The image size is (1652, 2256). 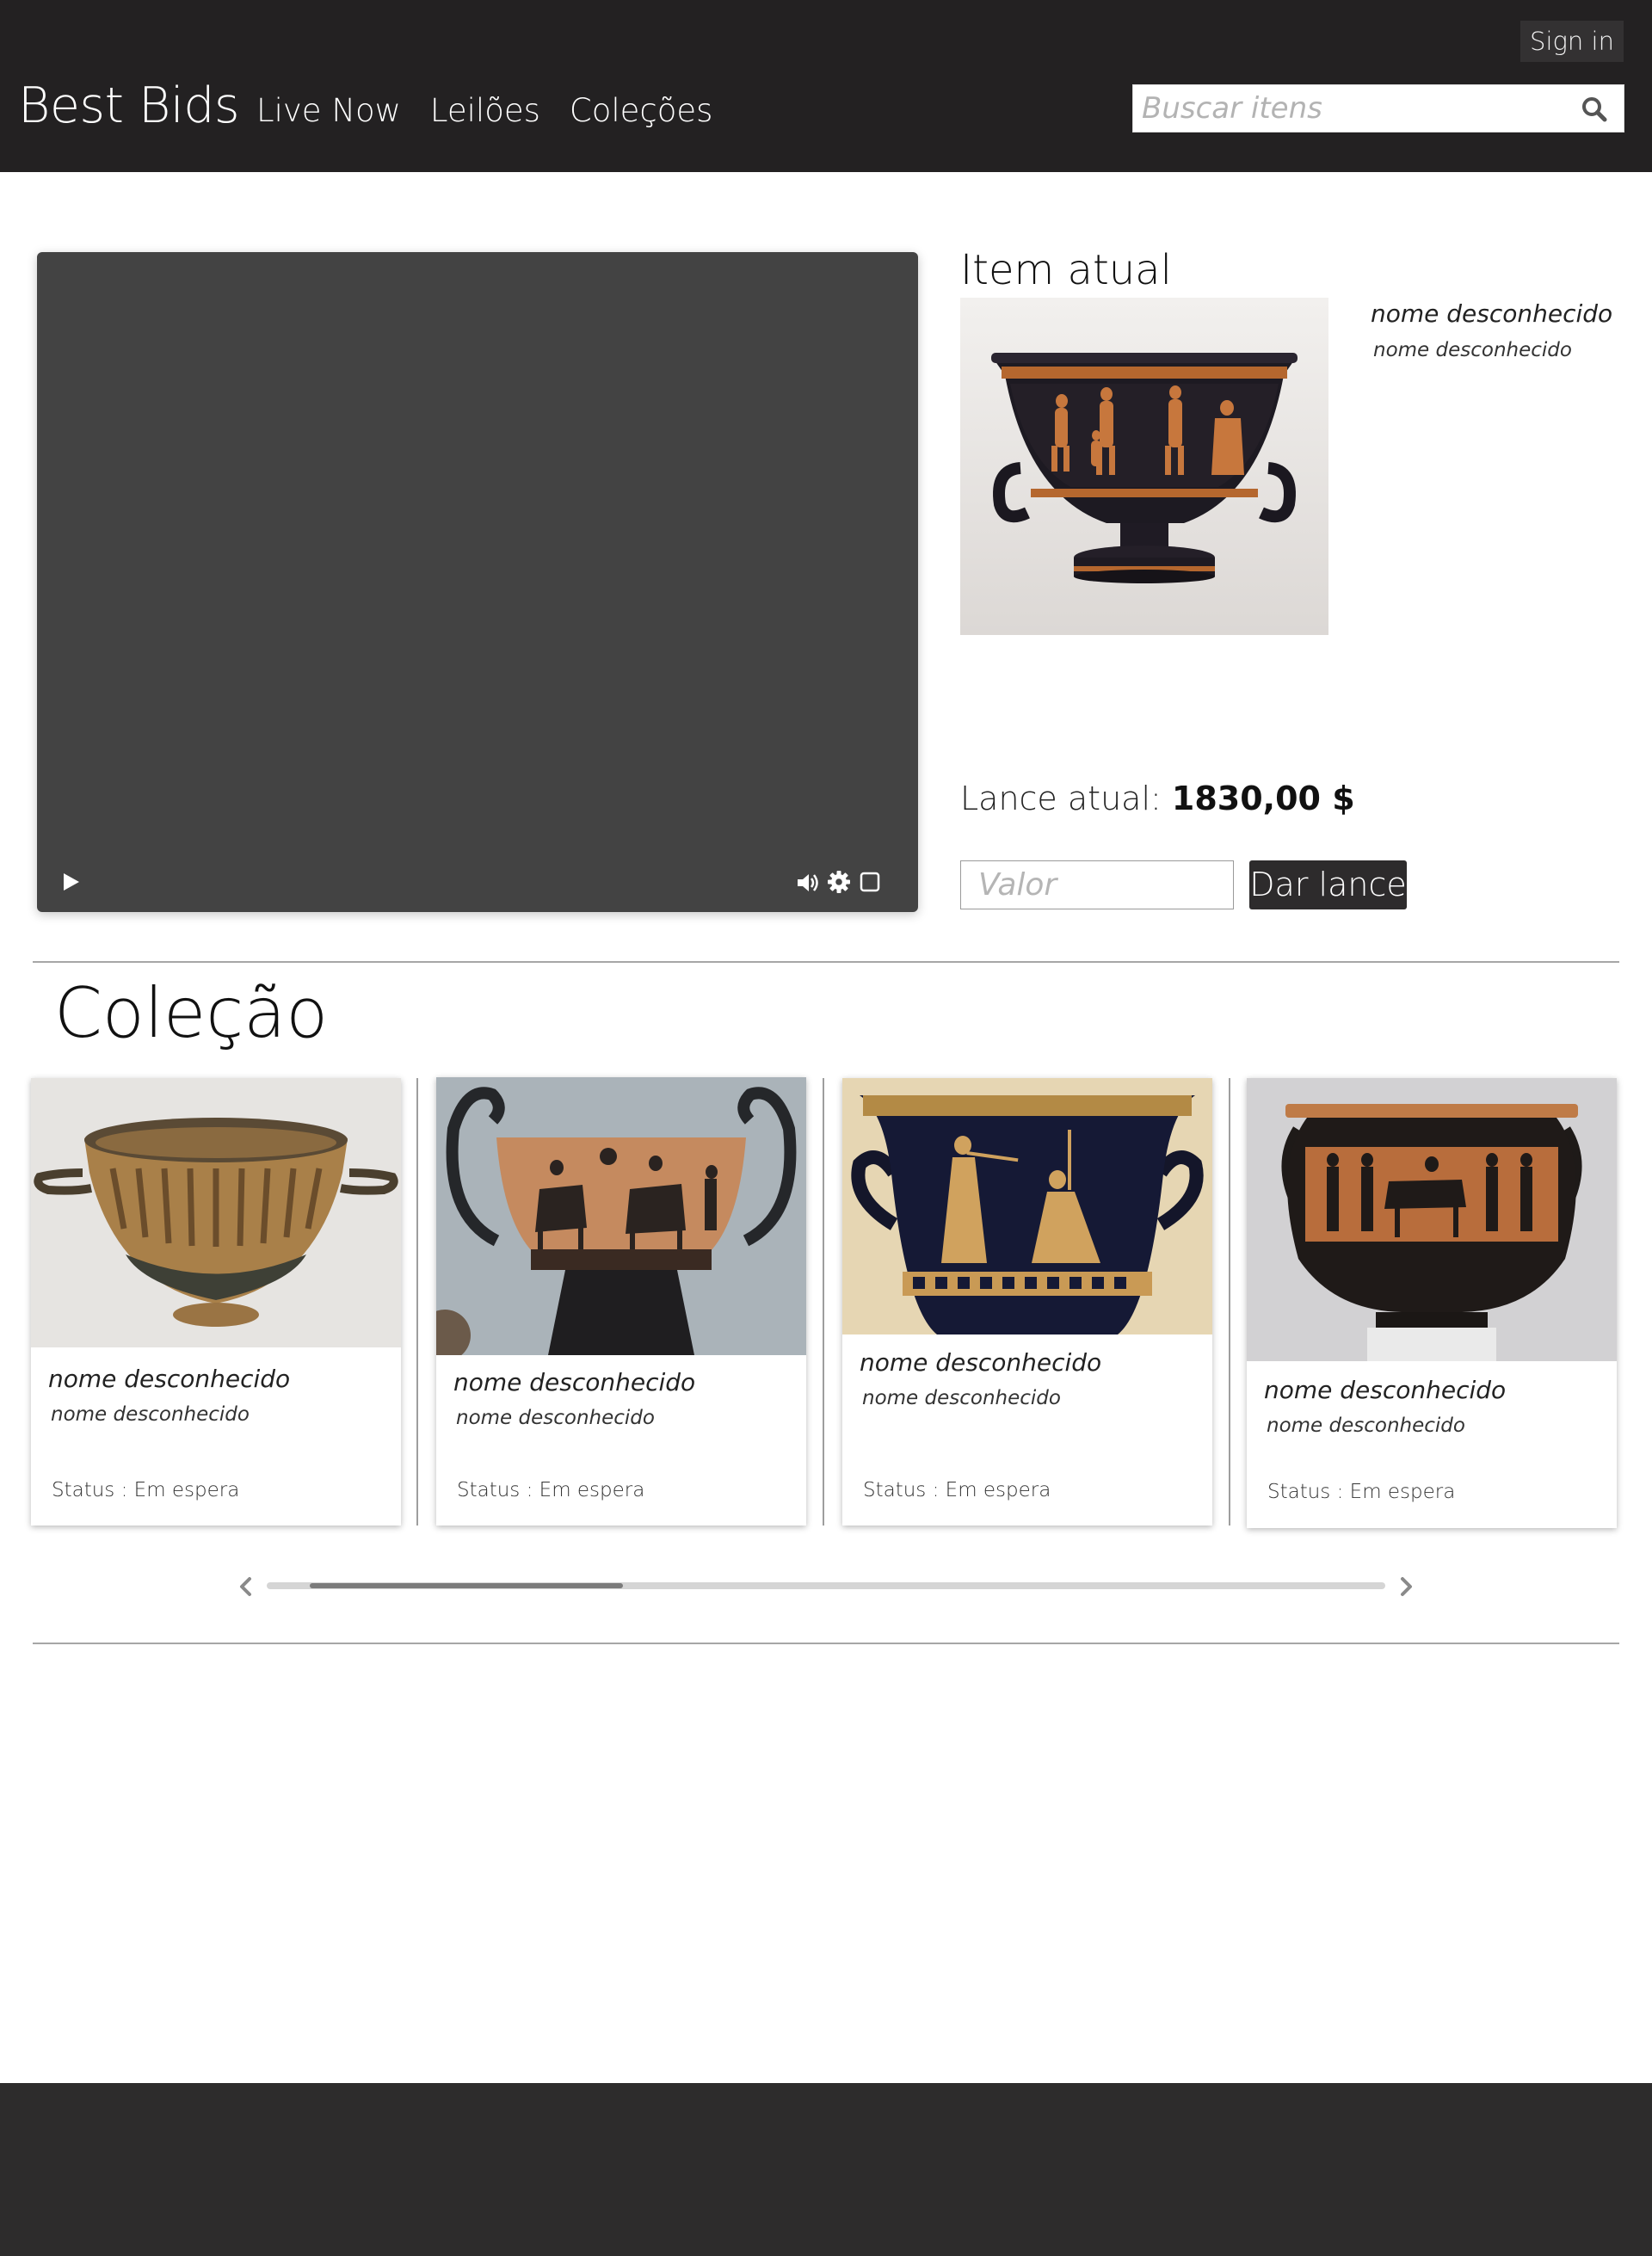 What do you see at coordinates (1594, 109) in the screenshot?
I see `search-icon` at bounding box center [1594, 109].